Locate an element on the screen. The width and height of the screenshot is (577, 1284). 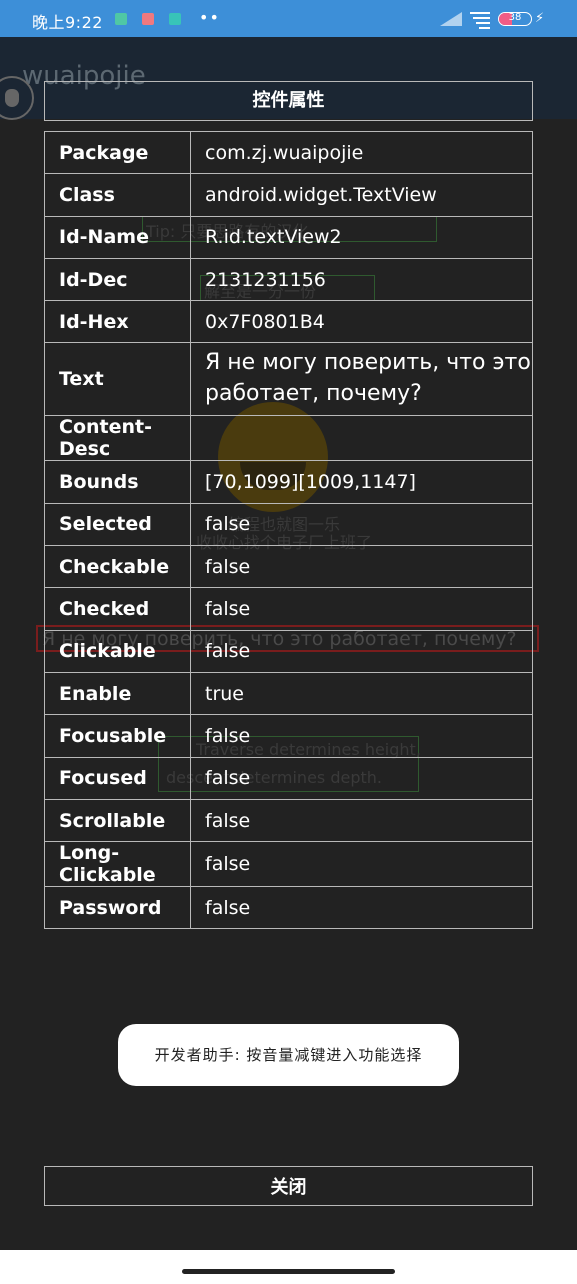
property-row: Long-Clickable false is located at coordinates (288, 864).